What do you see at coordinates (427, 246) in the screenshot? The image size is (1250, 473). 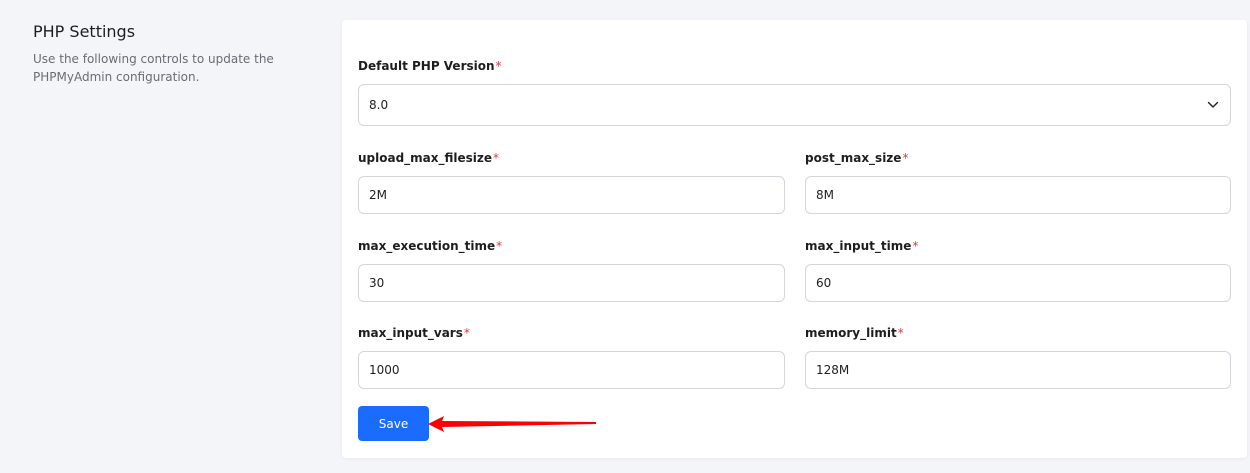 I see `max-execution-time-label-text: max_execution_time` at bounding box center [427, 246].